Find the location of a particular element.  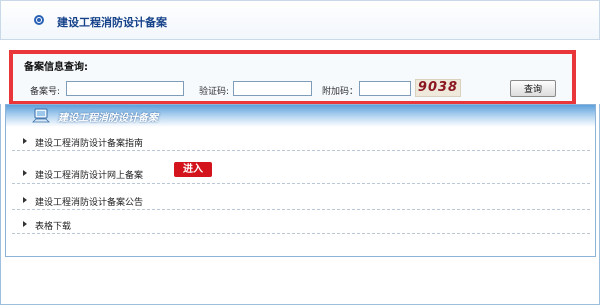

list-item: 表格下载 is located at coordinates (301, 225).